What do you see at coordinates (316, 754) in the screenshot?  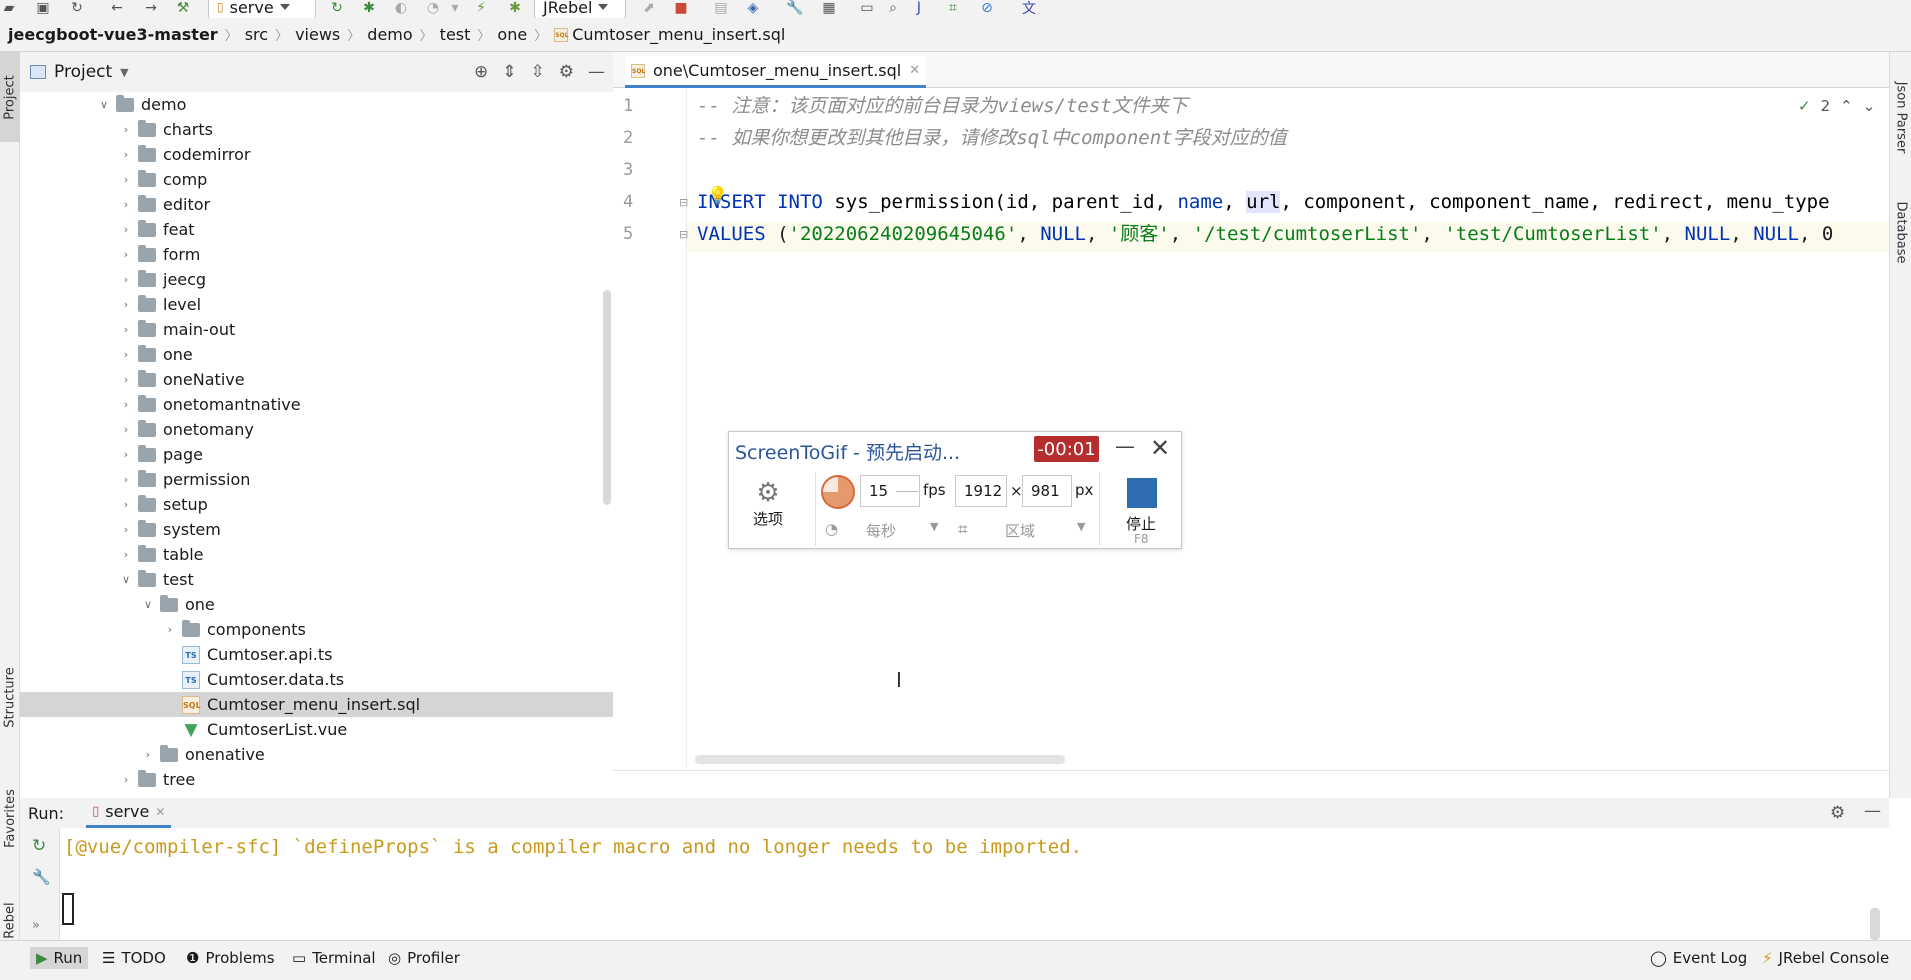 I see `tree-row: › onenative` at bounding box center [316, 754].